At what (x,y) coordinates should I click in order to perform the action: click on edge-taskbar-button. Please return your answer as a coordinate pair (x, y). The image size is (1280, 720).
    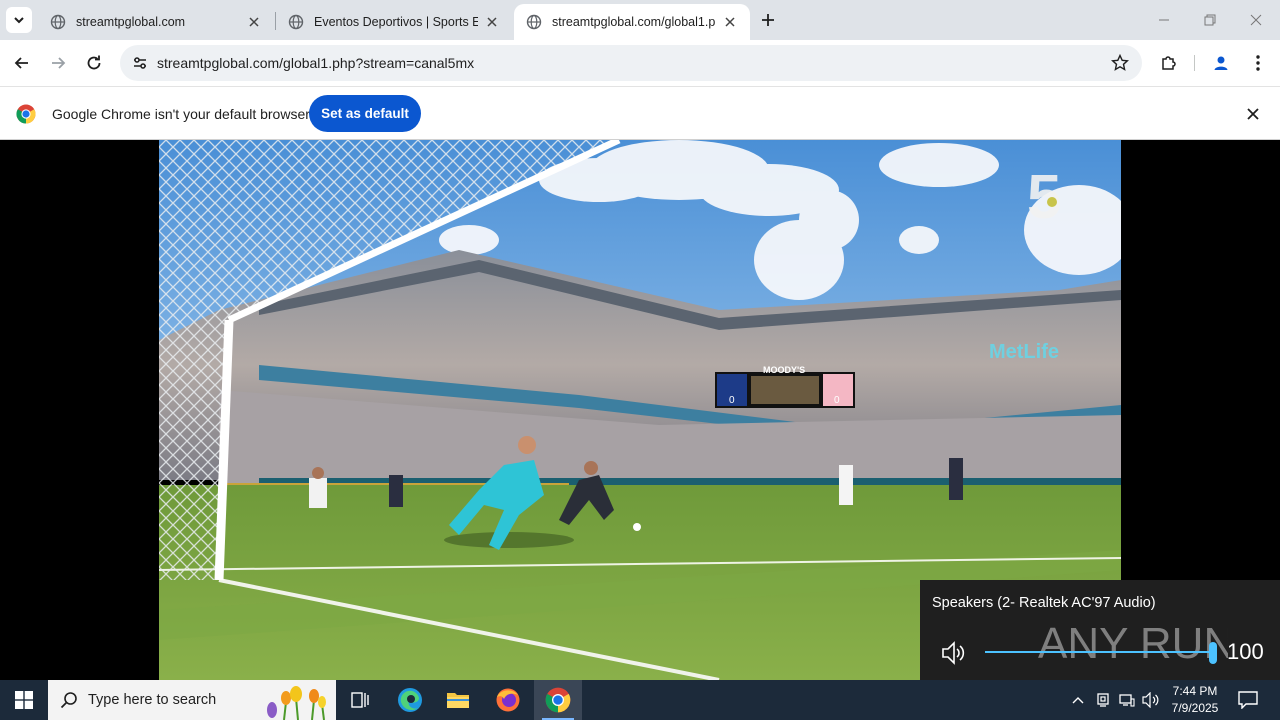
    Looking at the image, I should click on (410, 700).